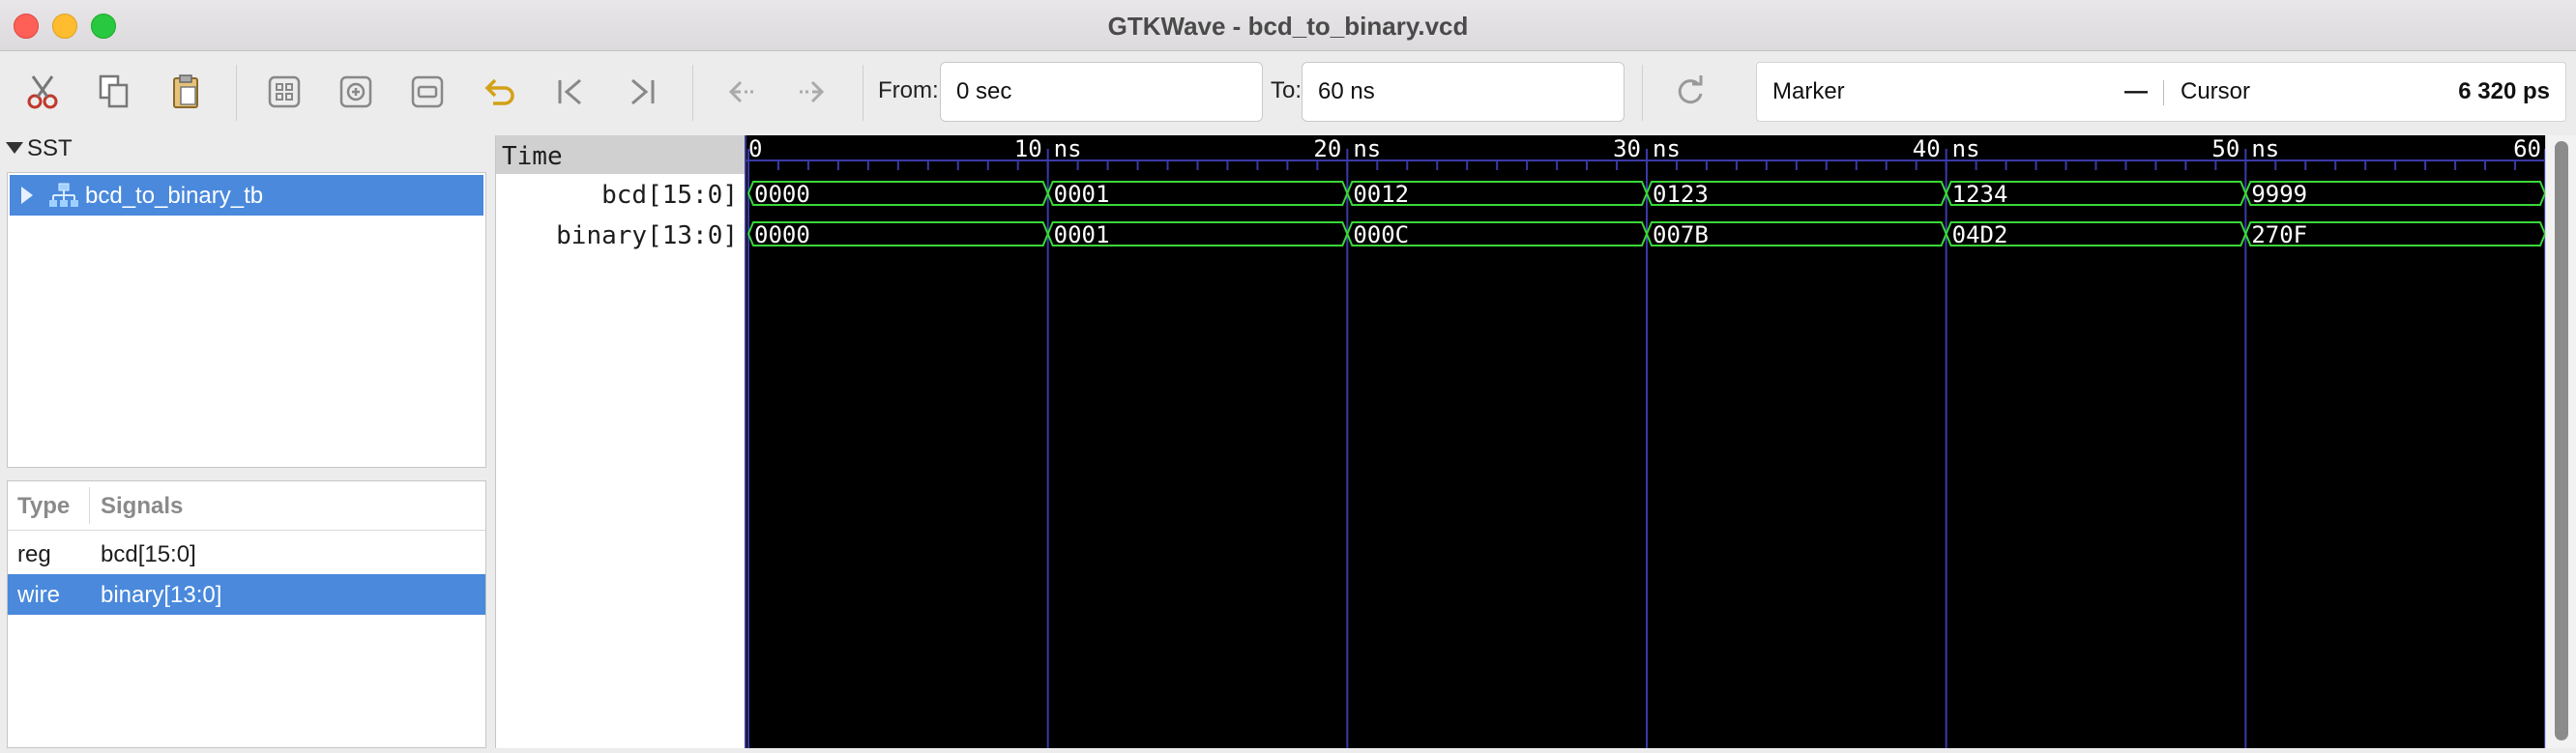 This screenshot has width=2576, height=753. Describe the element at coordinates (2225, 148) in the screenshot. I see `tick-label: 50` at that location.